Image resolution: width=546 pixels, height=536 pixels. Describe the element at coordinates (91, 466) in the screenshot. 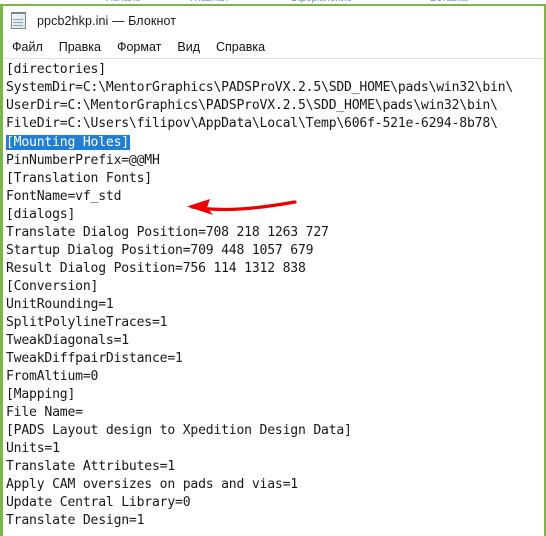

I see `text-line: Translate Attributes=1` at that location.